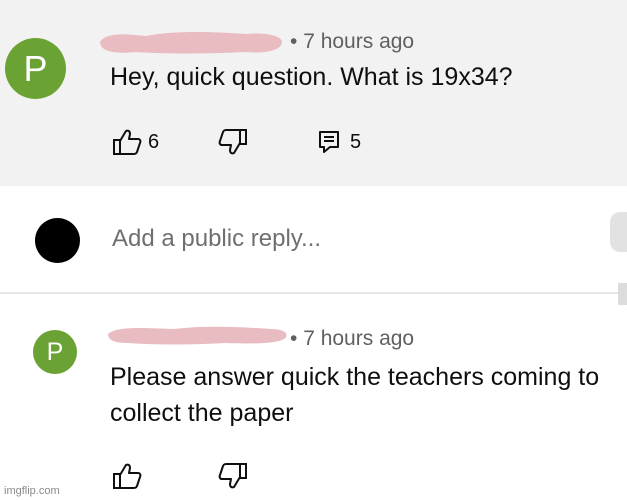 Image resolution: width=627 pixels, height=500 pixels. What do you see at coordinates (32, 491) in the screenshot?
I see `watermark: imgflip.com` at bounding box center [32, 491].